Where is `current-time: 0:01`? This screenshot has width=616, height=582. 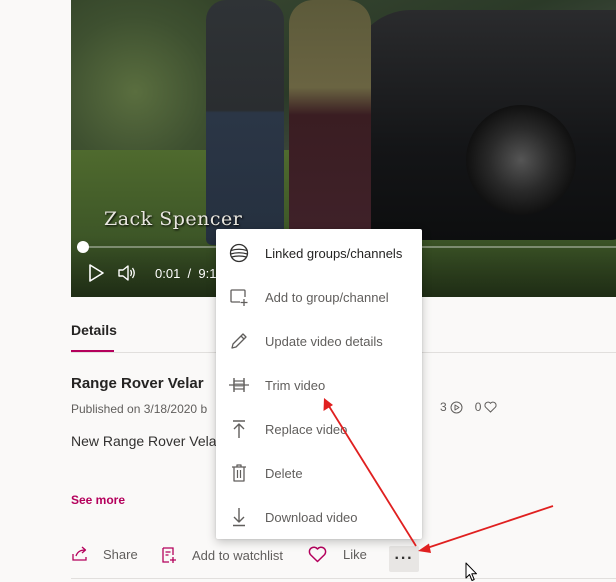 current-time: 0:01 is located at coordinates (168, 273).